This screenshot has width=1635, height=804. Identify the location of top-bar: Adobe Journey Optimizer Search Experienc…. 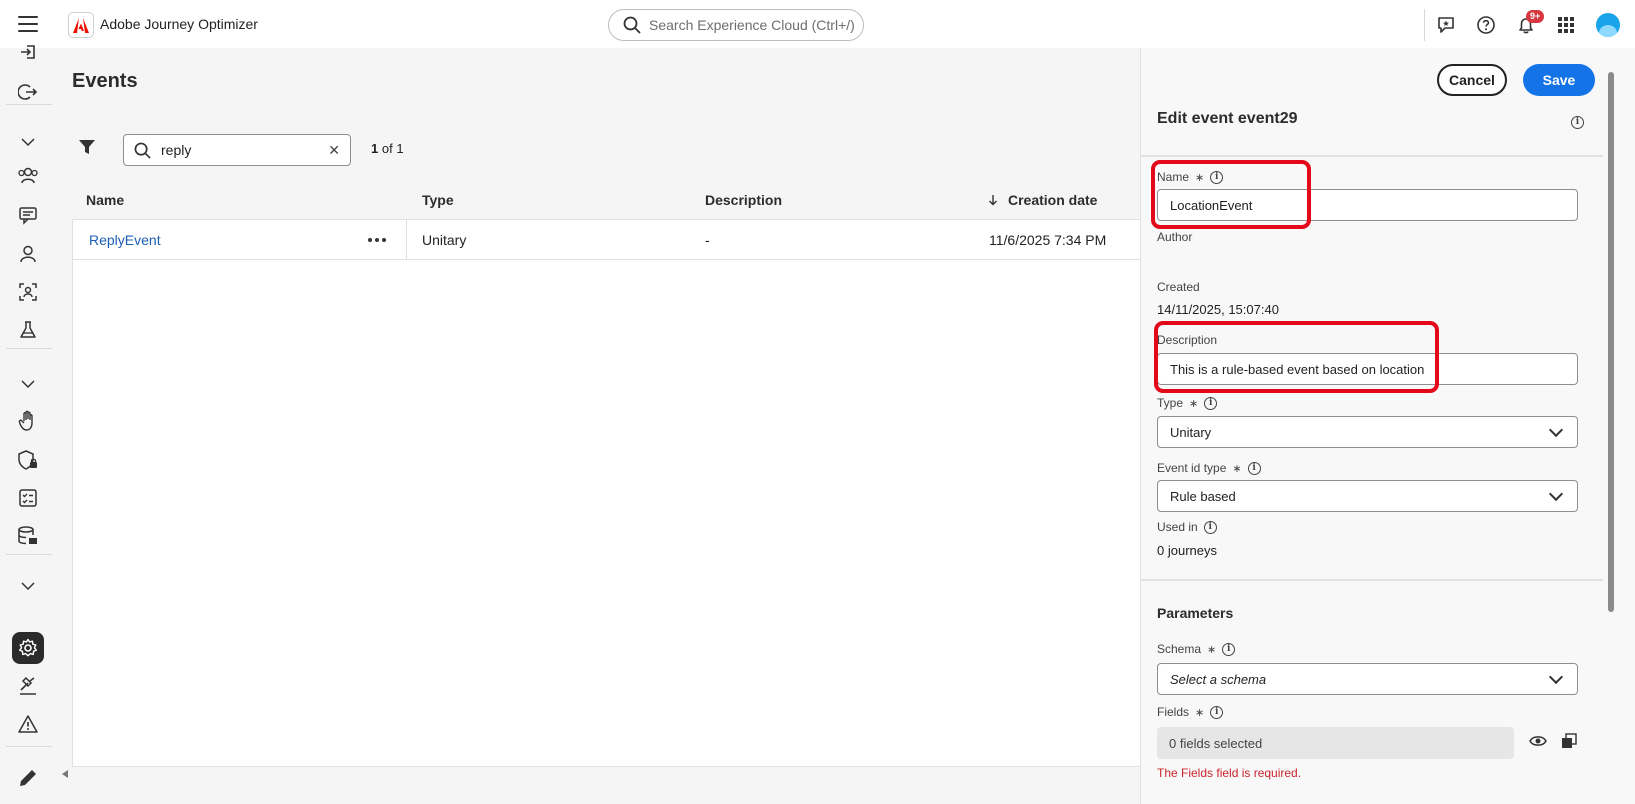
(817, 24).